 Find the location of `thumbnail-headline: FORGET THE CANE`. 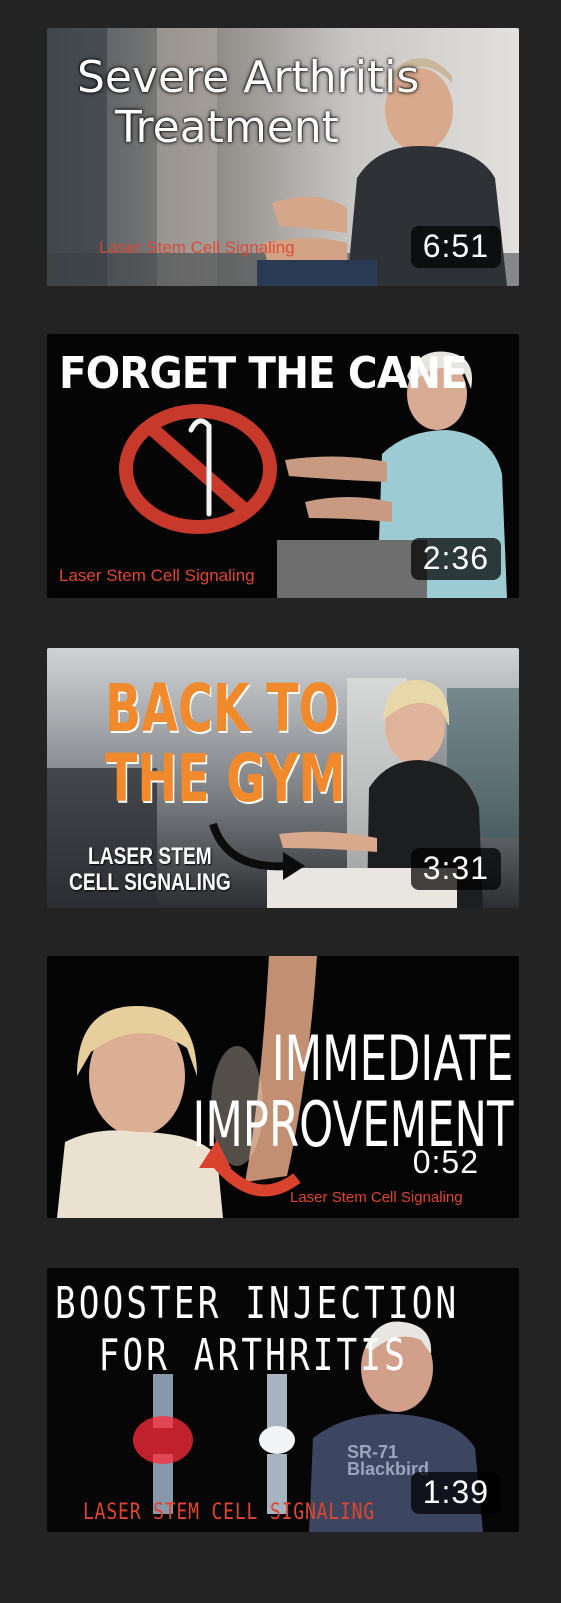

thumbnail-headline: FORGET THE CANE is located at coordinates (263, 373).